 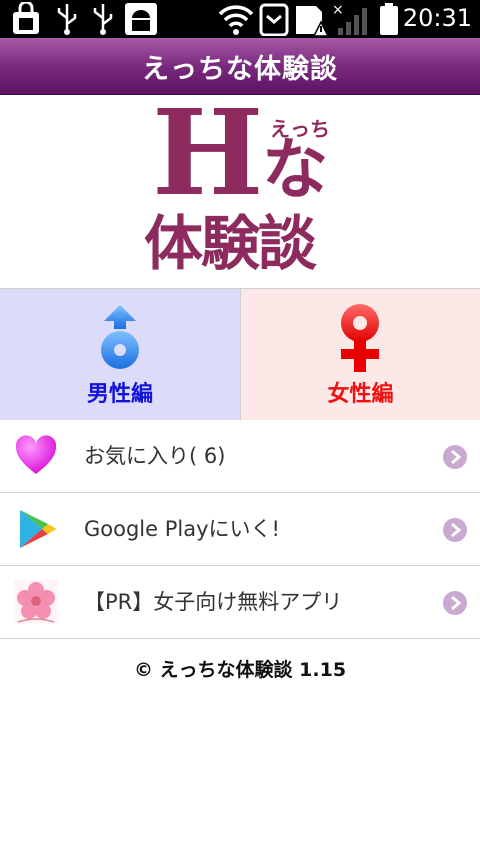 I want to click on footer-copyright: © えっちな体験談 1.15, so click(x=240, y=670).